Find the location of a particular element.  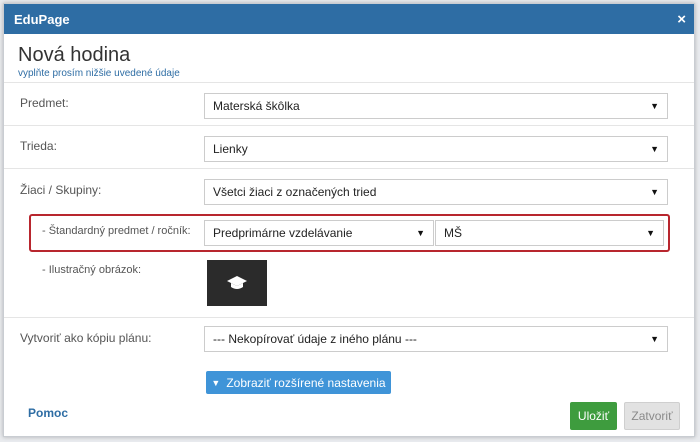

illustration-thumbnail is located at coordinates (237, 283).